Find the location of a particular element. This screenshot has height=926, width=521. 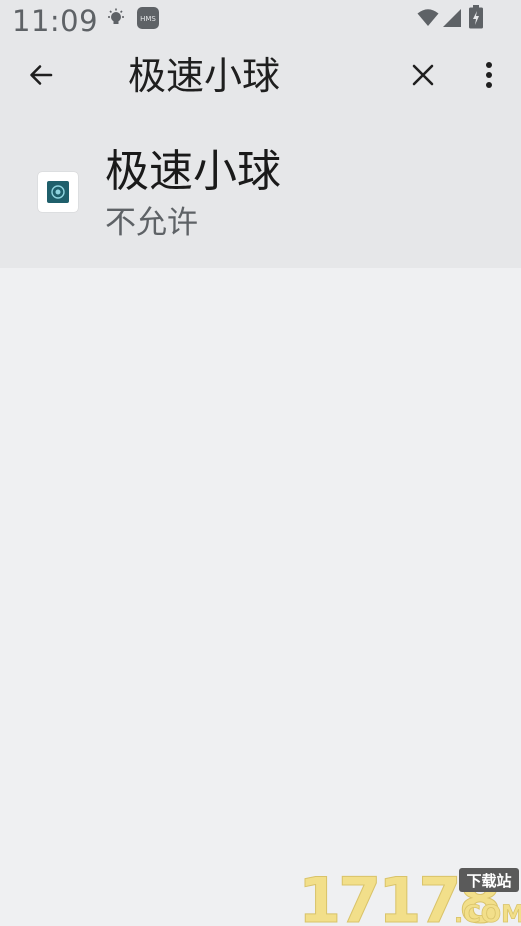

app-name: 极速小球 is located at coordinates (193, 171).